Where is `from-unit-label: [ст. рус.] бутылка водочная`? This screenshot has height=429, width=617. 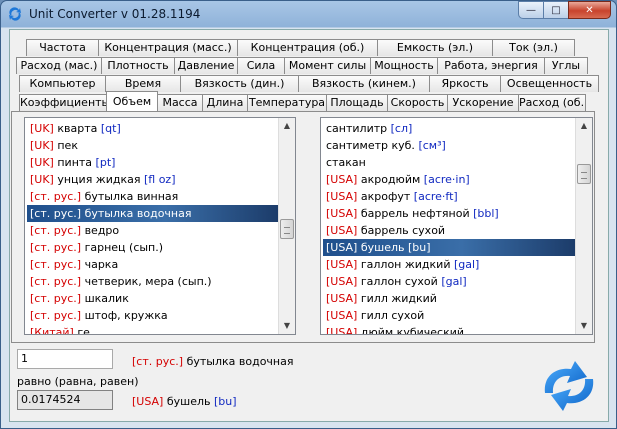 from-unit-label: [ст. рус.] бутылка водочная is located at coordinates (212, 361).